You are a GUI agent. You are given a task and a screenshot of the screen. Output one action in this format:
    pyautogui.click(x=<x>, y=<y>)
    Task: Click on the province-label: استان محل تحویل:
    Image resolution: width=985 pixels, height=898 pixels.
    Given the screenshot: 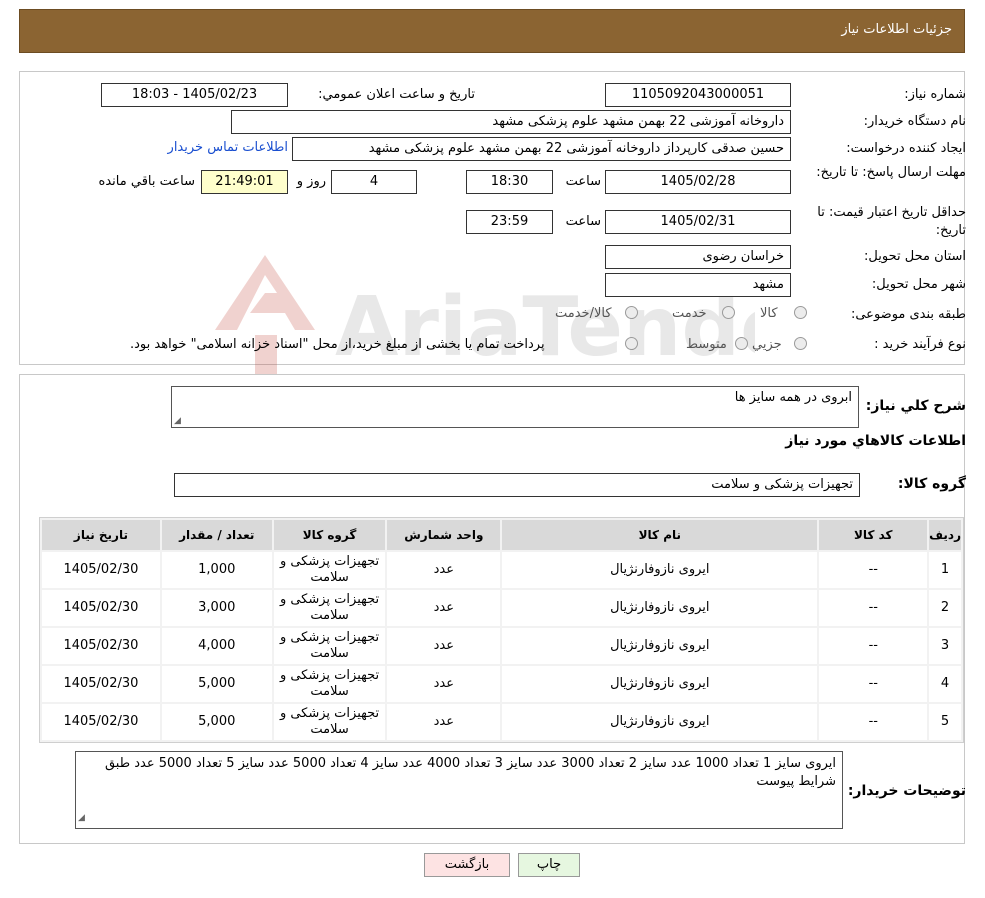 What is the action you would take?
    pyautogui.click(x=915, y=256)
    